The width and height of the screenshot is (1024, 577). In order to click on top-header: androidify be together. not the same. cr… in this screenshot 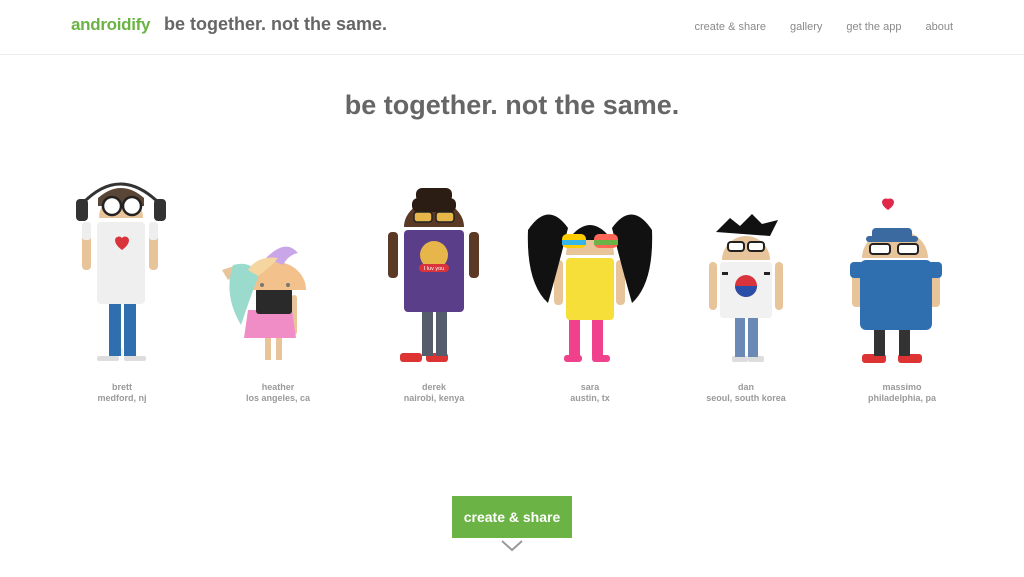, I will do `click(512, 27)`.